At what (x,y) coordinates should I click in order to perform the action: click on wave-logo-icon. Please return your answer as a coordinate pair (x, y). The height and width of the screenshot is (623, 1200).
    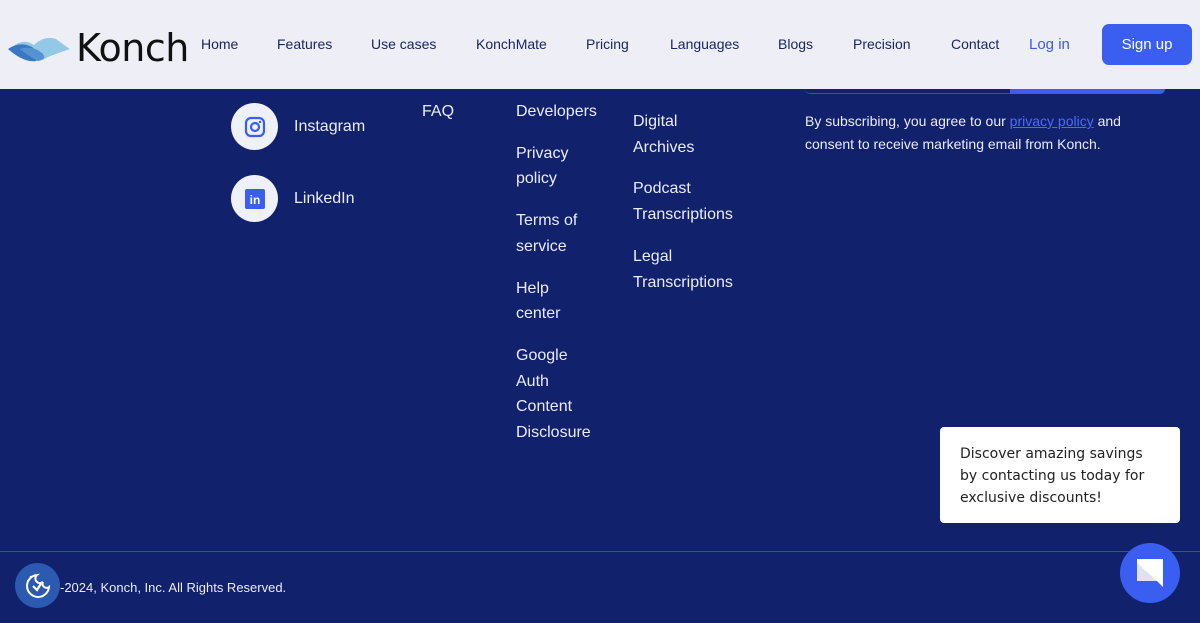
    Looking at the image, I should click on (39, 49).